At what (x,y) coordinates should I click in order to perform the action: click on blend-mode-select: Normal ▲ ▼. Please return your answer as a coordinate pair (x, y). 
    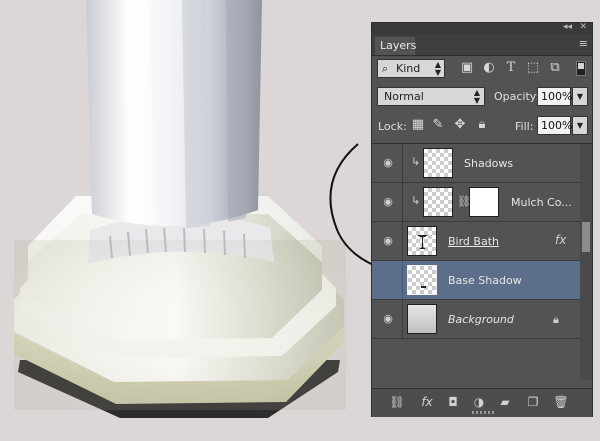
    Looking at the image, I should click on (431, 96).